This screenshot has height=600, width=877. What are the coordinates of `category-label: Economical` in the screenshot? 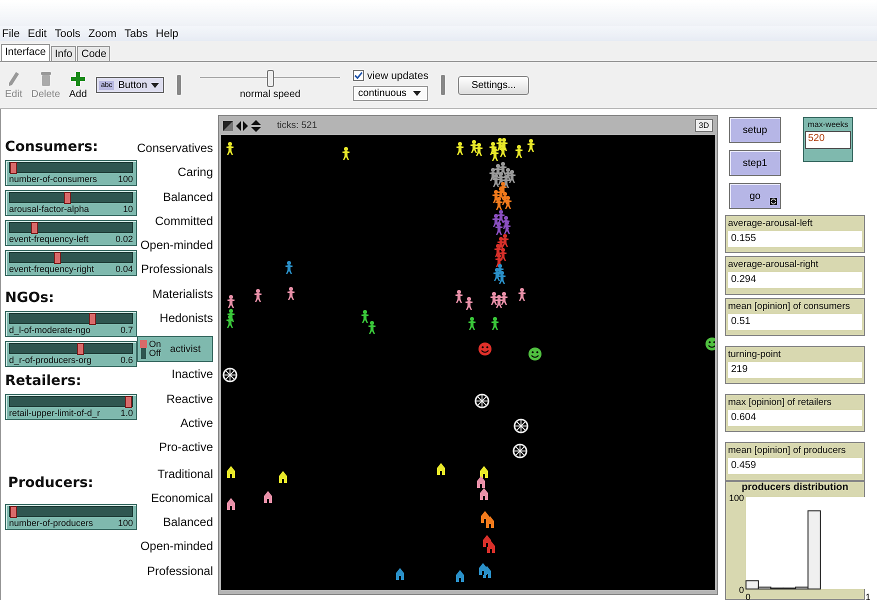 It's located at (182, 498).